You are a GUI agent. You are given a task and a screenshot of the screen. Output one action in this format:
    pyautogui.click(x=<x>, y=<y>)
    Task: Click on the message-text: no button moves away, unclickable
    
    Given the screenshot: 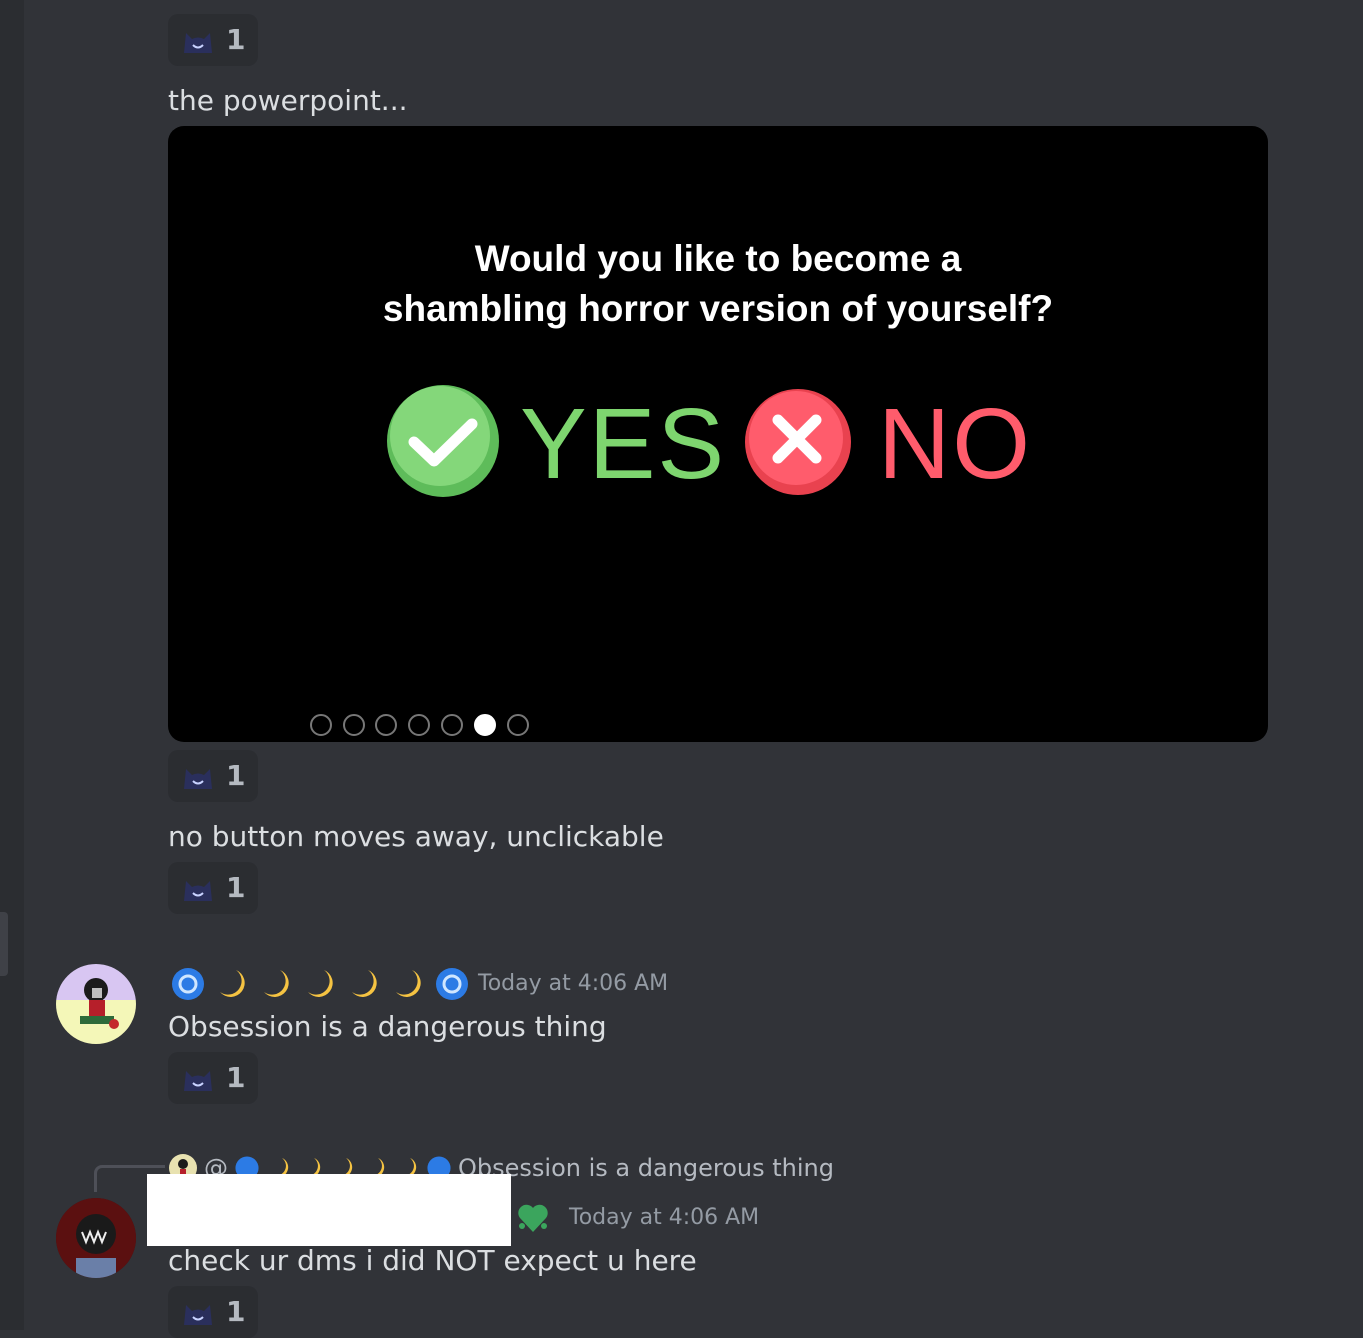 What is the action you would take?
    pyautogui.click(x=416, y=836)
    